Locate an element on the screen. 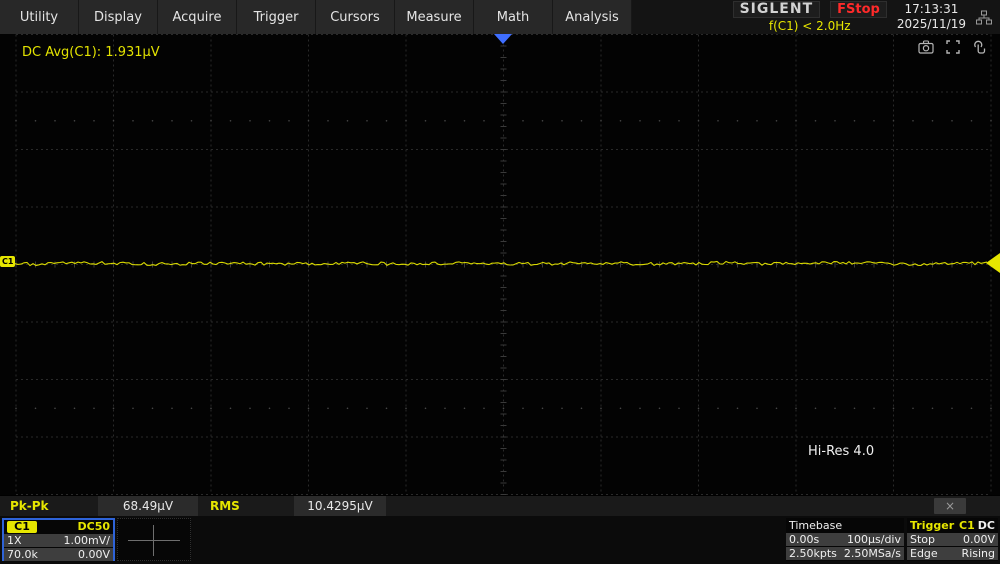 Image resolution: width=1000 pixels, height=564 pixels. frequency-counter-readout: f(C1) < 2.0Hz is located at coordinates (809, 25).